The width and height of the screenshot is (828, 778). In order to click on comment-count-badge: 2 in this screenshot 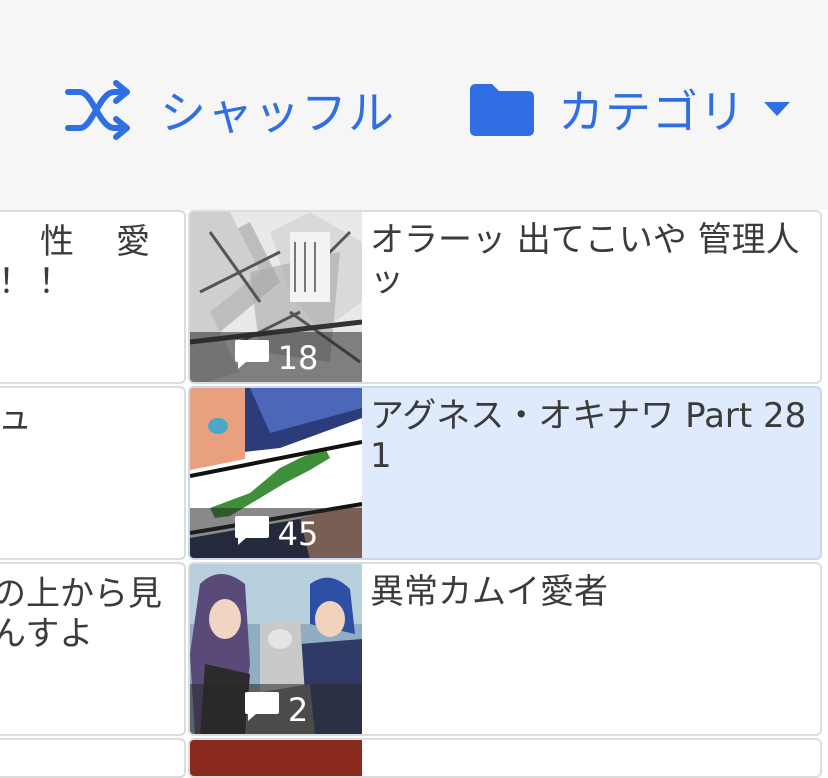, I will do `click(276, 709)`.